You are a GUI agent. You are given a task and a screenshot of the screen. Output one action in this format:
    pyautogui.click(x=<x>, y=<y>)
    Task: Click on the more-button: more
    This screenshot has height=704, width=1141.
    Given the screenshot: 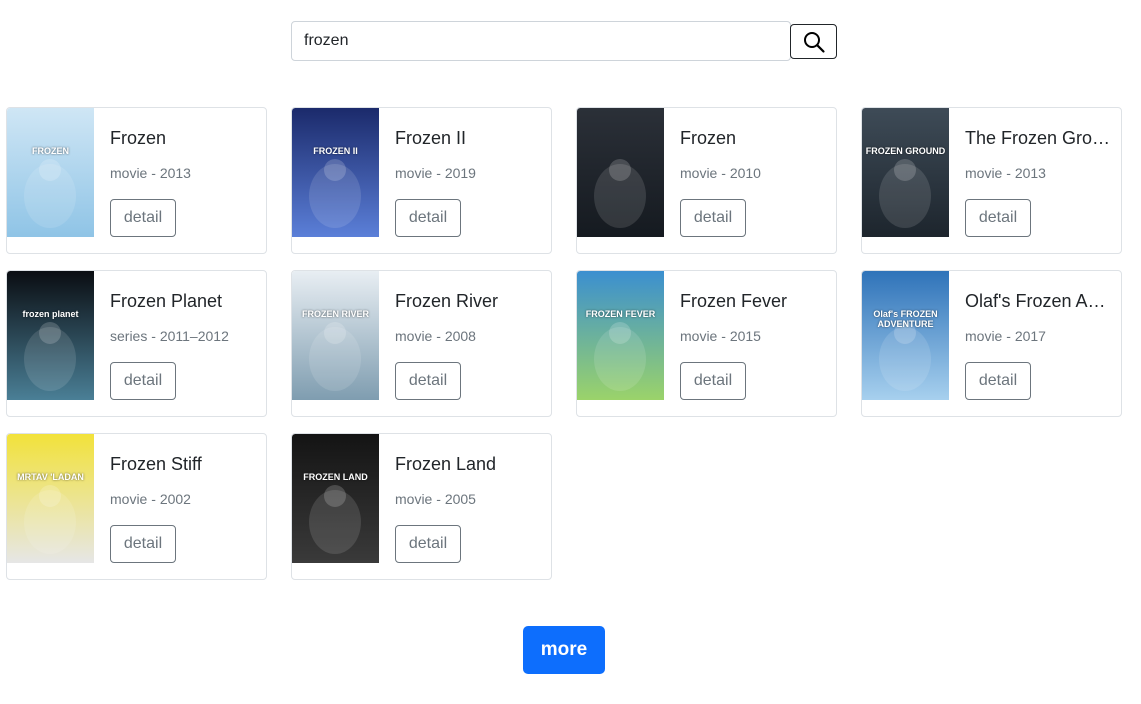 What is the action you would take?
    pyautogui.click(x=564, y=650)
    